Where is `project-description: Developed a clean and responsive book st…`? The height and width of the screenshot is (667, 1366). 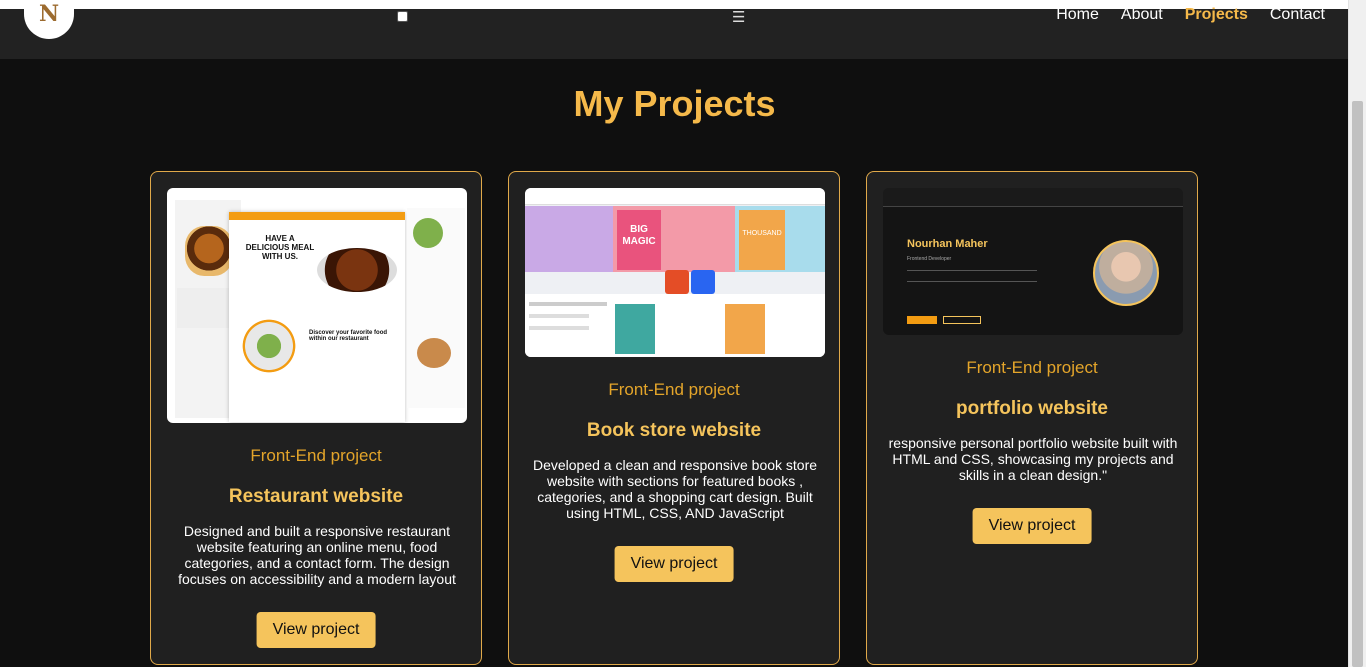
project-description: Developed a clean and responsive book st… is located at coordinates (675, 489).